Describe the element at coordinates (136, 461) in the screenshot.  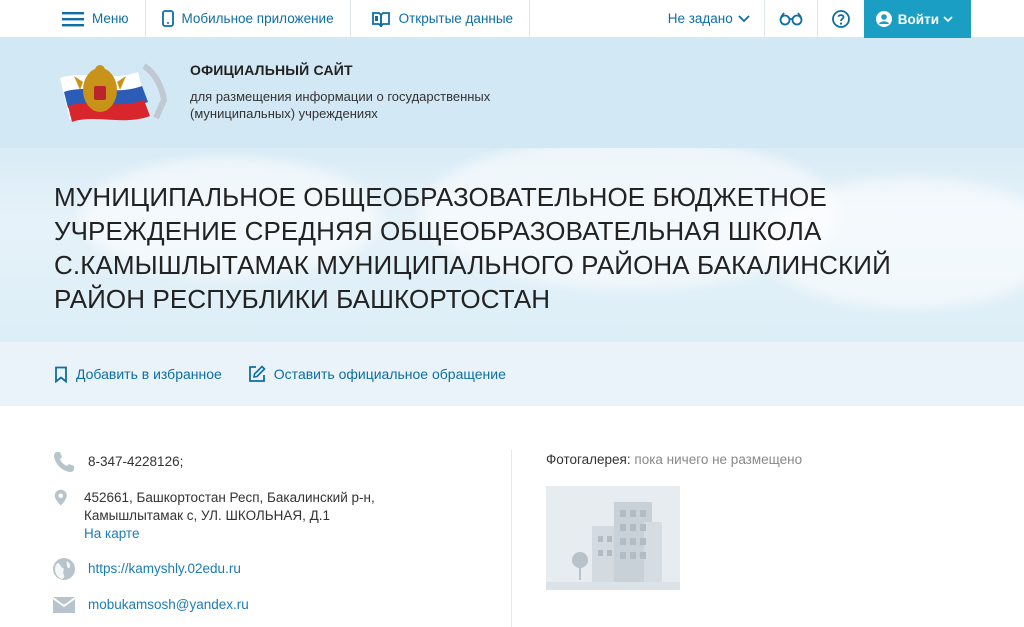
I see `phone-number: 8-347-4228126;` at that location.